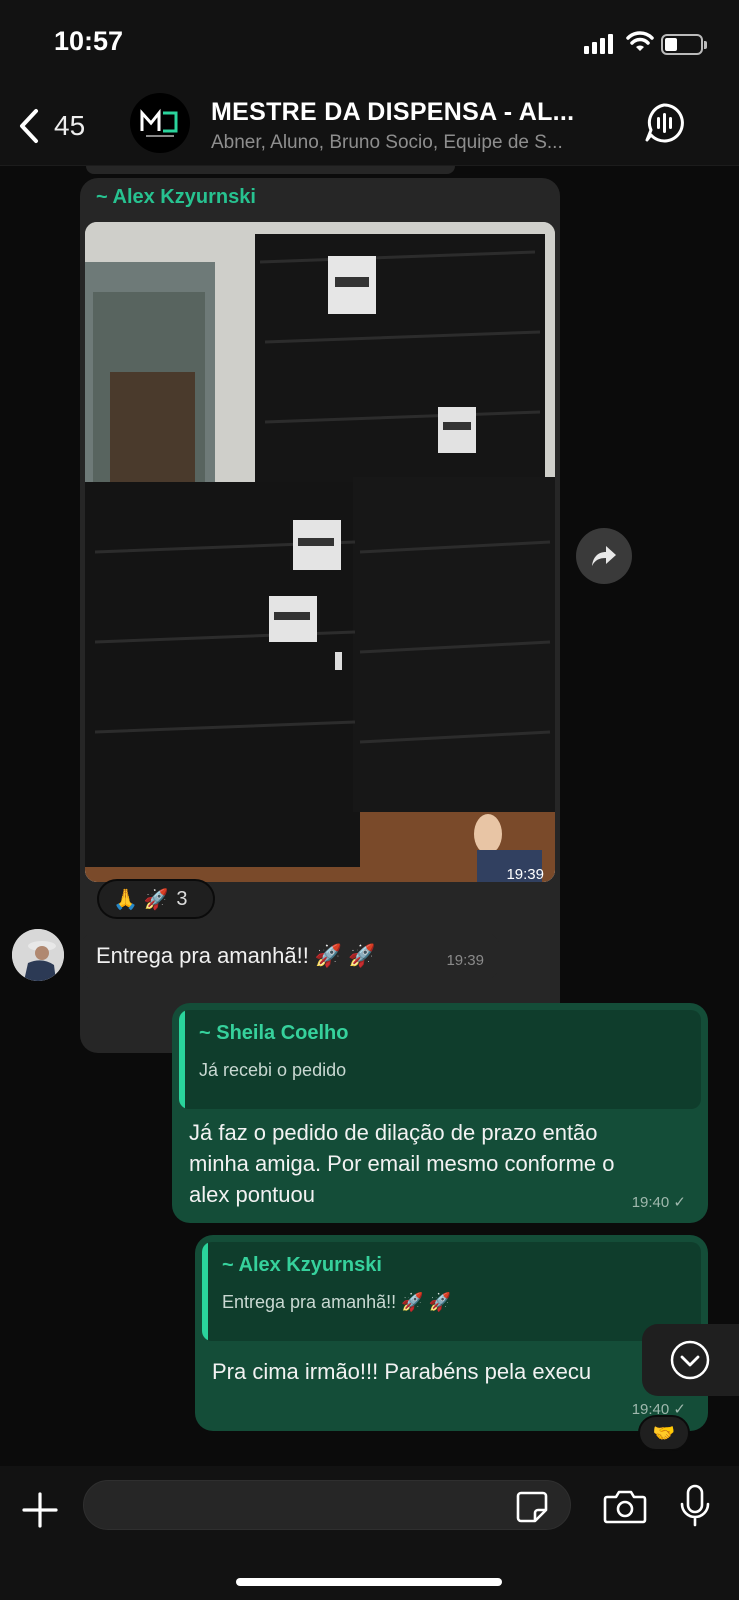 This screenshot has height=1600, width=739. What do you see at coordinates (270, 170) in the screenshot?
I see `previous-message-edge` at bounding box center [270, 170].